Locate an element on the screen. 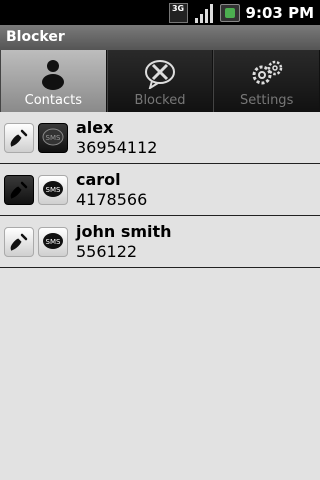 Image resolution: width=320 pixels, height=480 pixels. tab-bar: Contacts Blocked Settings is located at coordinates (160, 81).